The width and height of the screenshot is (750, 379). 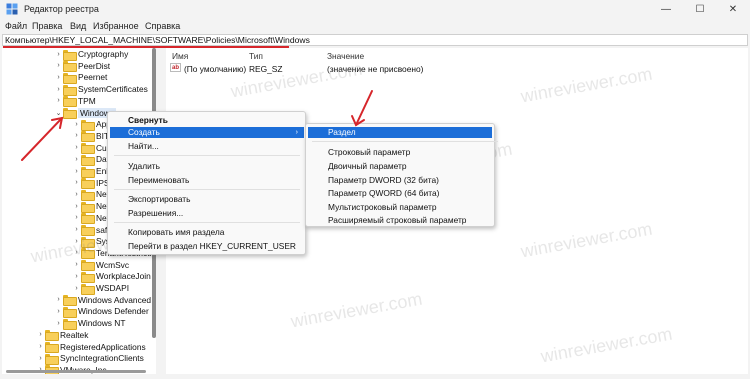 I want to click on menu-edit: Правка, so click(x=47, y=26).